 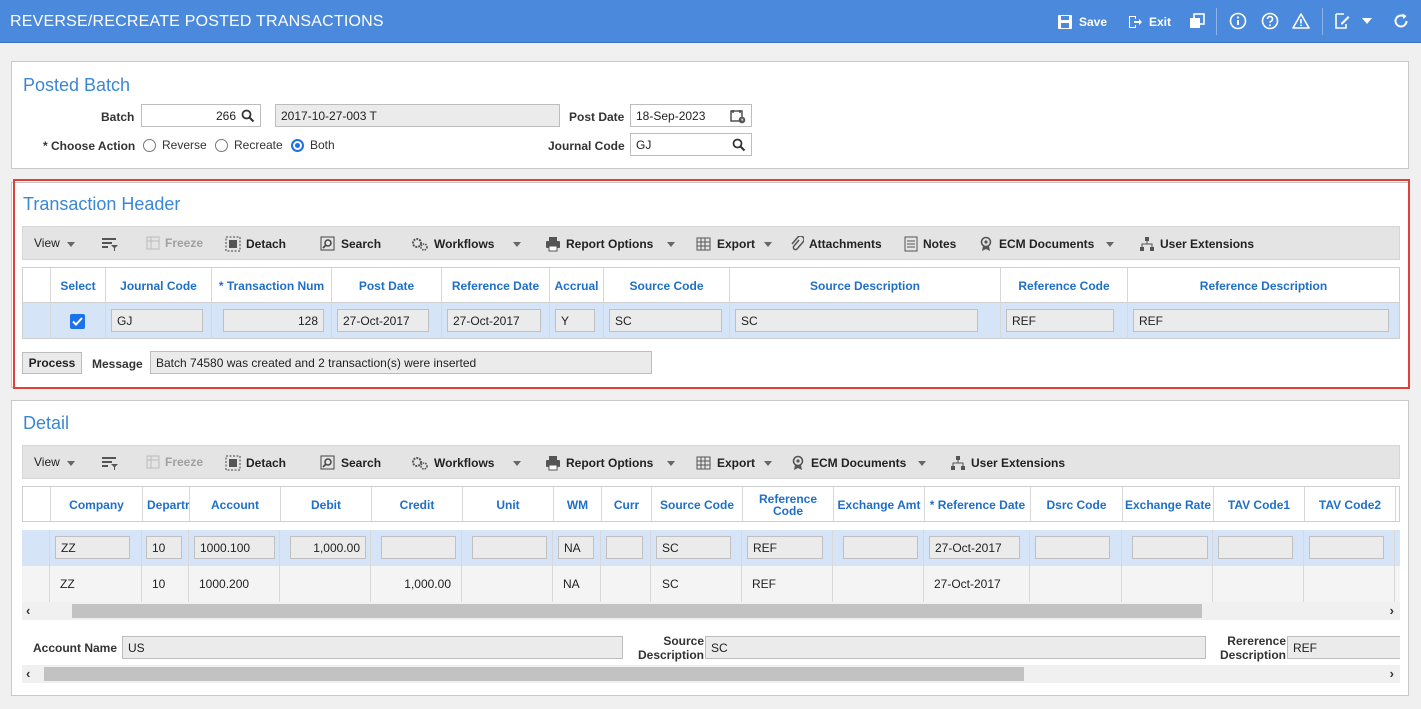 I want to click on radio-reverse-dot, so click(x=149, y=145).